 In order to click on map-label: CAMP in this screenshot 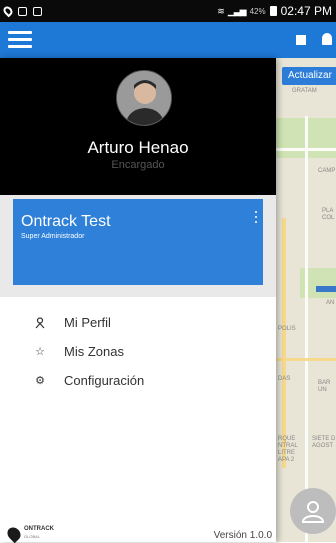, I will do `click(327, 171)`.